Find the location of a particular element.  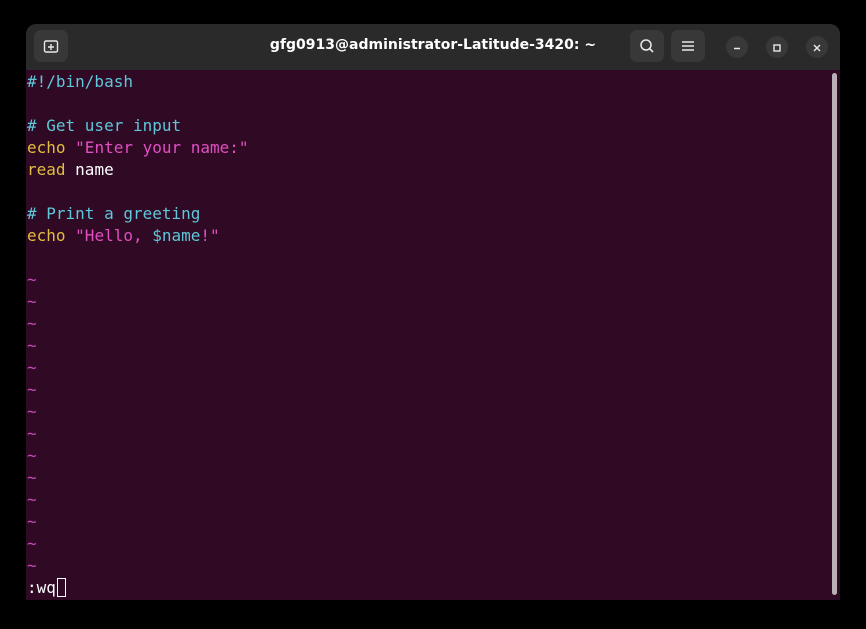

text-cursor is located at coordinates (61, 587).